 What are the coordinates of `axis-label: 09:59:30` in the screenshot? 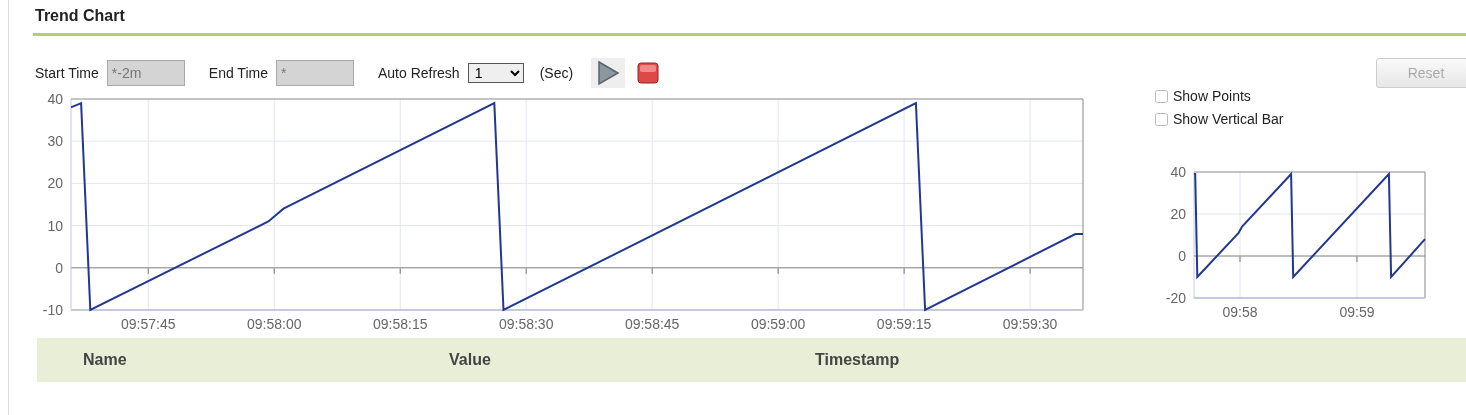 It's located at (1030, 324).